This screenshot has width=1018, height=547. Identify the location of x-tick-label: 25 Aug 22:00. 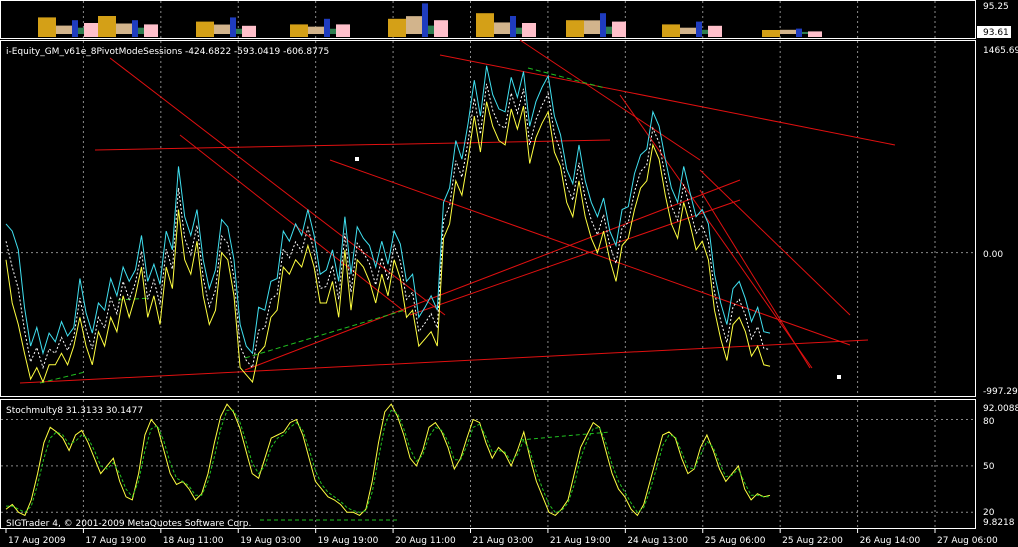
(812, 541).